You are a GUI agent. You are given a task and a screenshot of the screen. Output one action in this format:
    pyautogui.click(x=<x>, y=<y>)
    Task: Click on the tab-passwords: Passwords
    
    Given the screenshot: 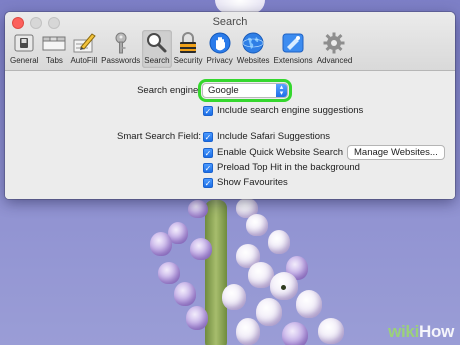 What is the action you would take?
    pyautogui.click(x=120, y=49)
    